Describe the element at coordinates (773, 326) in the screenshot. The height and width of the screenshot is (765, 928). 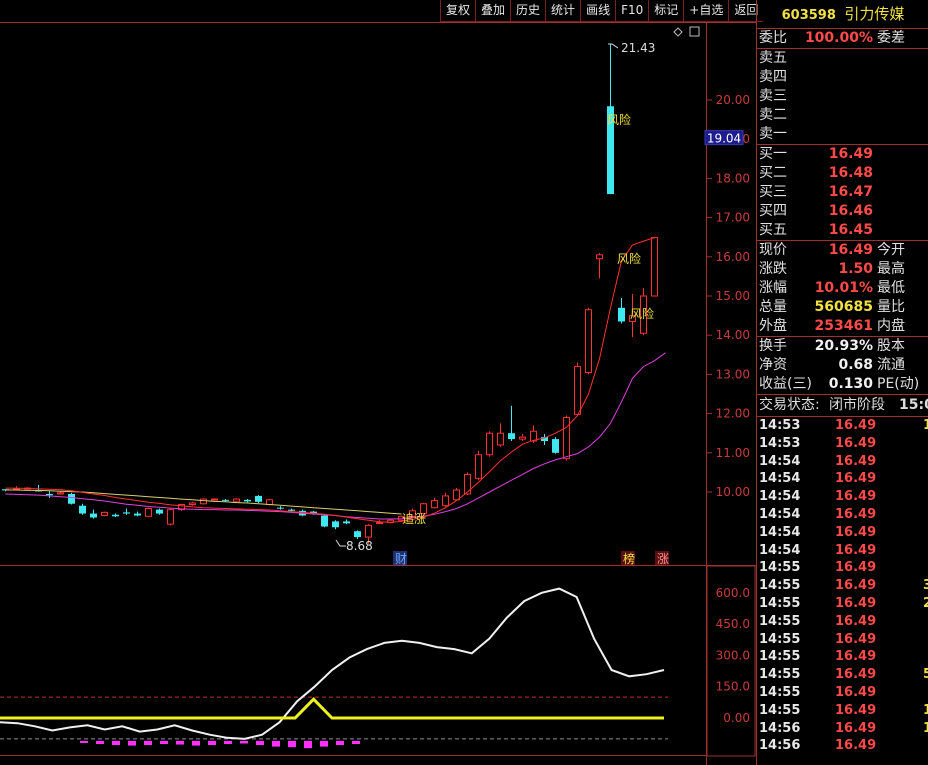
I see `quote-row-4-label: 外盘` at that location.